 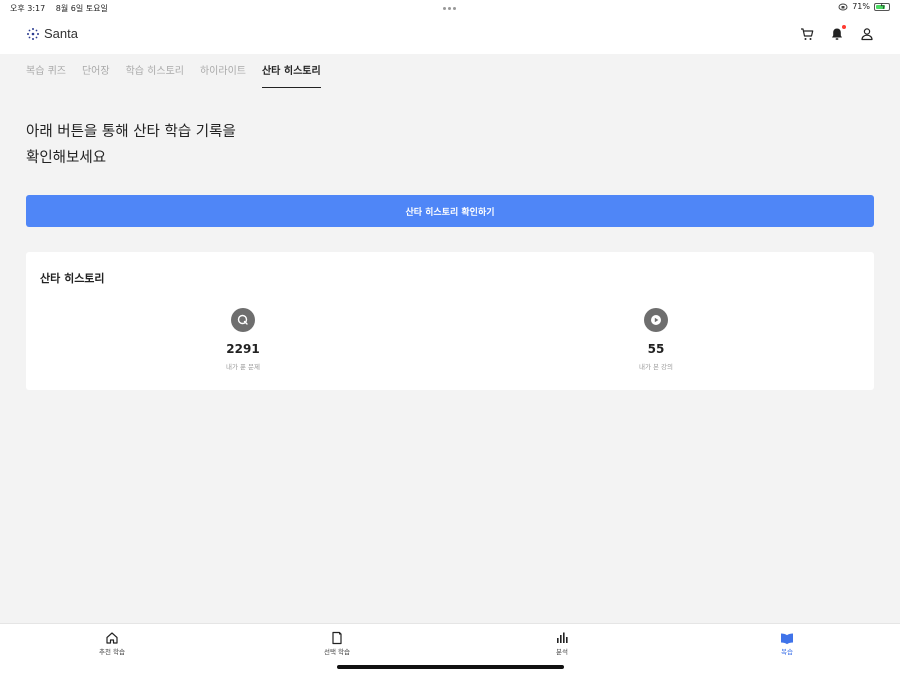 What do you see at coordinates (243, 320) in the screenshot?
I see `question-icon` at bounding box center [243, 320].